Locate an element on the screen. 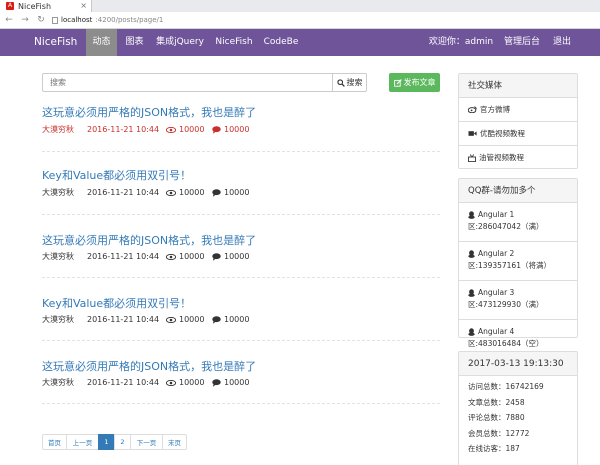 Image resolution: width=600 pixels, height=465 pixels. qq-group-name: Angular 1 is located at coordinates (496, 214).